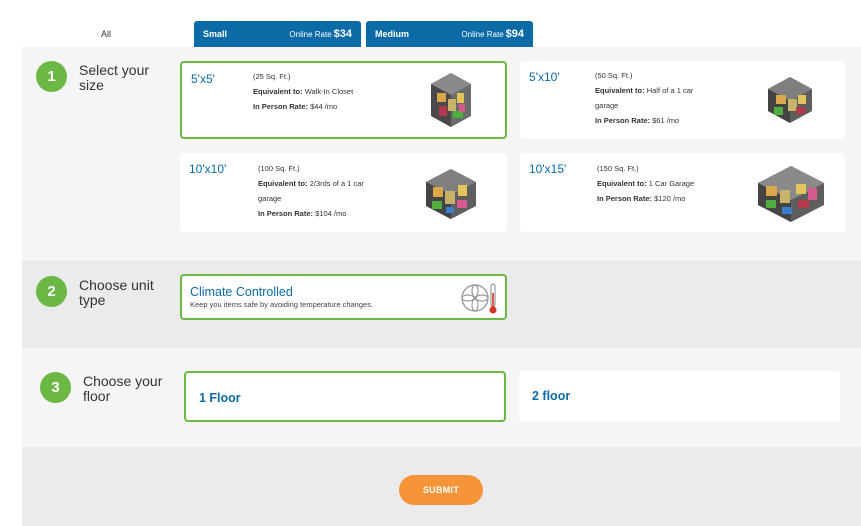 This screenshot has width=861, height=526. Describe the element at coordinates (55, 387) in the screenshot. I see `step-3-number: 3` at that location.